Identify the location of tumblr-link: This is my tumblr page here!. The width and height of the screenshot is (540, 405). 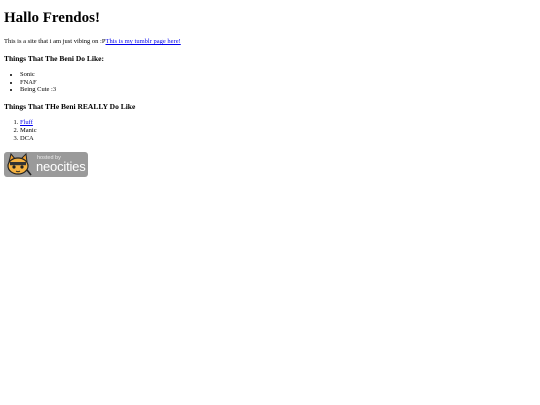
(142, 41).